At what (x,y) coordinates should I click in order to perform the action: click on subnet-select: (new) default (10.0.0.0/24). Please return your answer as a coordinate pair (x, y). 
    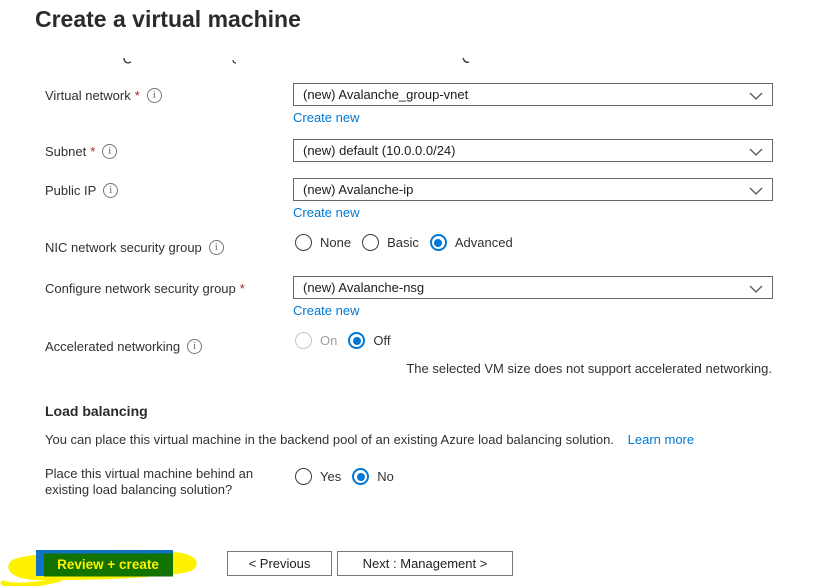
    Looking at the image, I should click on (533, 150).